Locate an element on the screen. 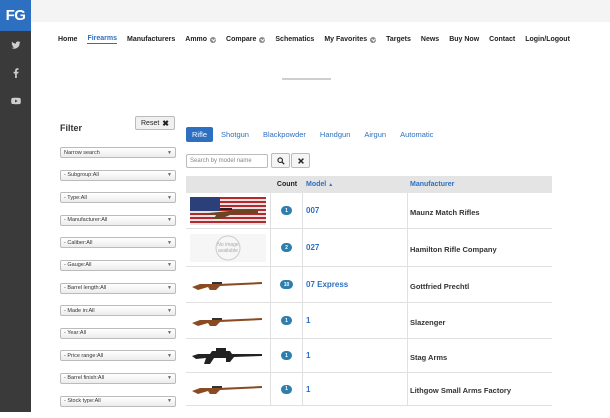  clear-search-button is located at coordinates (300, 160).